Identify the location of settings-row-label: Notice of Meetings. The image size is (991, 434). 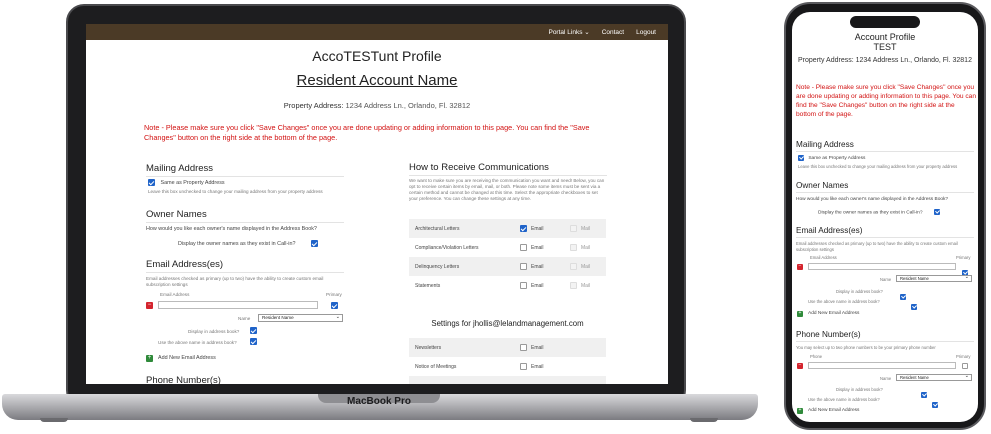
(436, 366).